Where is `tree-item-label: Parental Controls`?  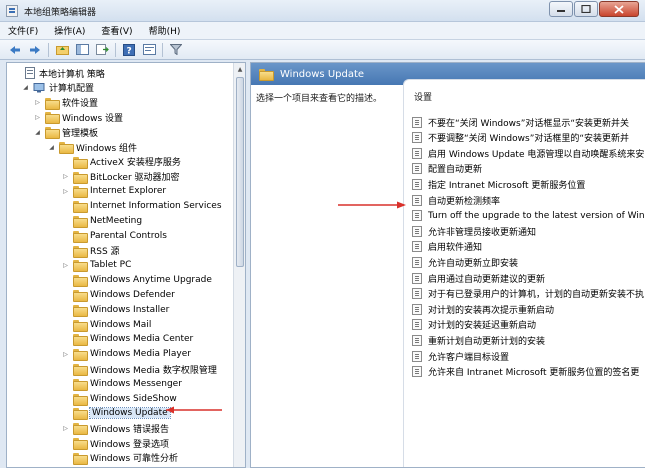 tree-item-label: Parental Controls is located at coordinates (128, 235).